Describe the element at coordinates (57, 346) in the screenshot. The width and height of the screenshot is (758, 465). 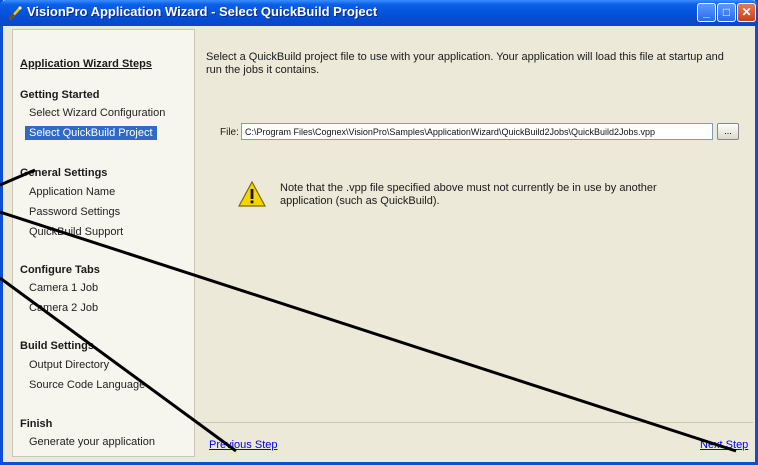
I see `section-heading-build-settings: Build Settings` at that location.